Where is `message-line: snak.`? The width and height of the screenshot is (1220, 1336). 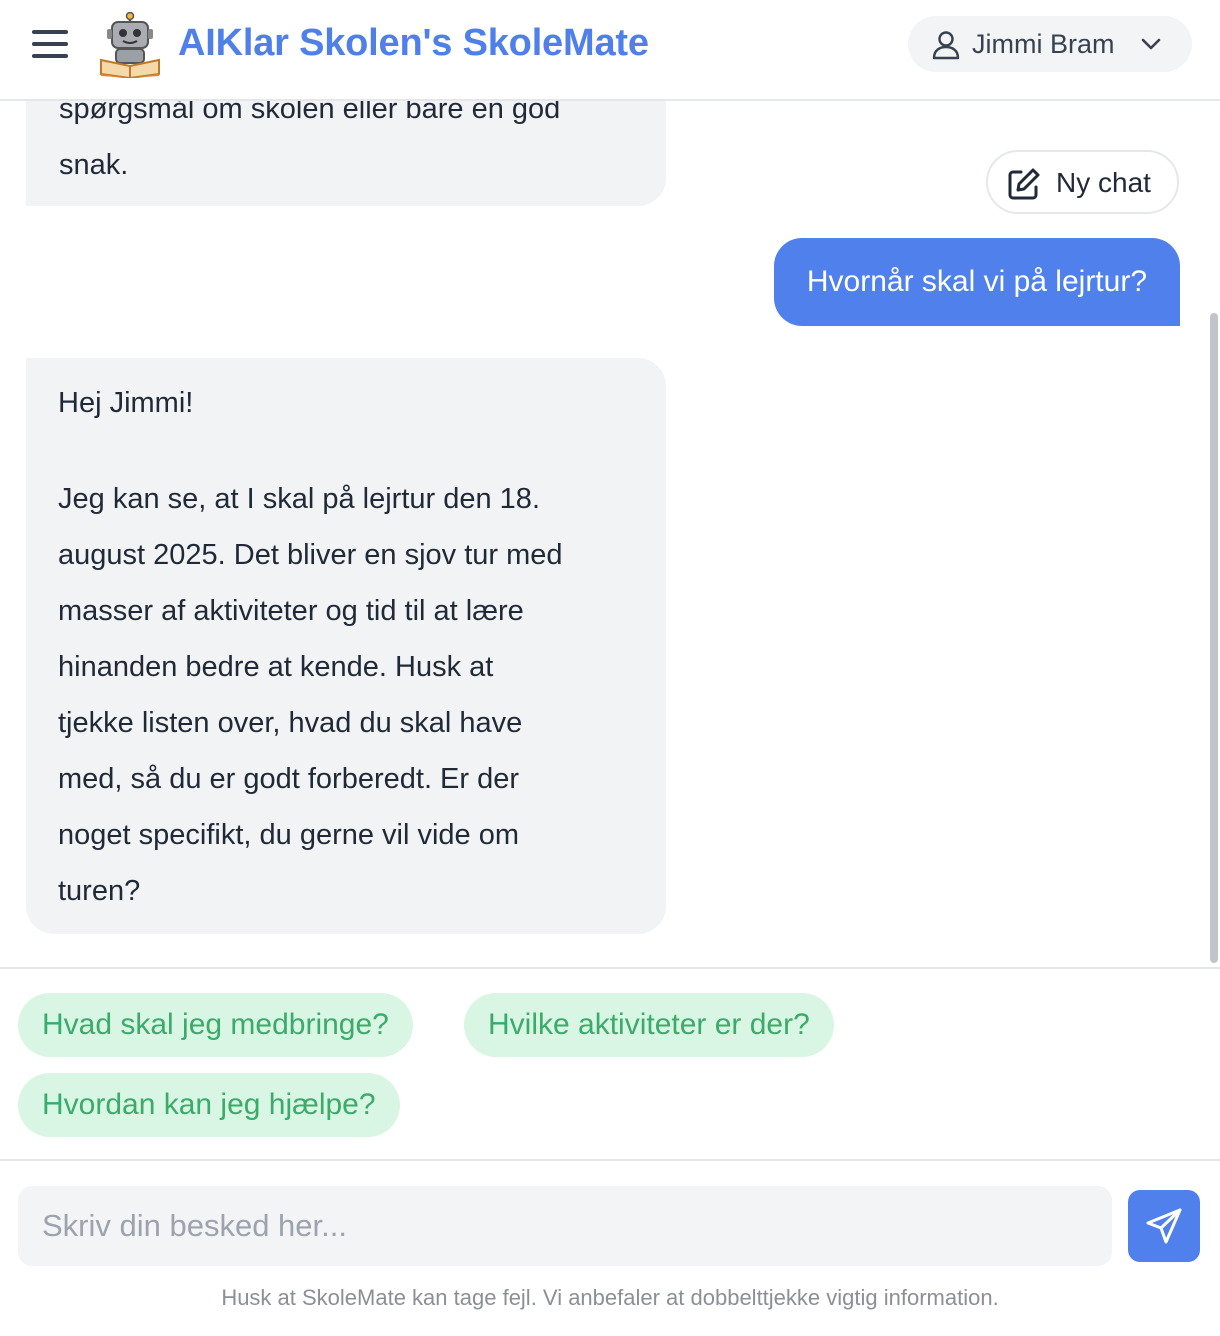 message-line: snak. is located at coordinates (94, 165).